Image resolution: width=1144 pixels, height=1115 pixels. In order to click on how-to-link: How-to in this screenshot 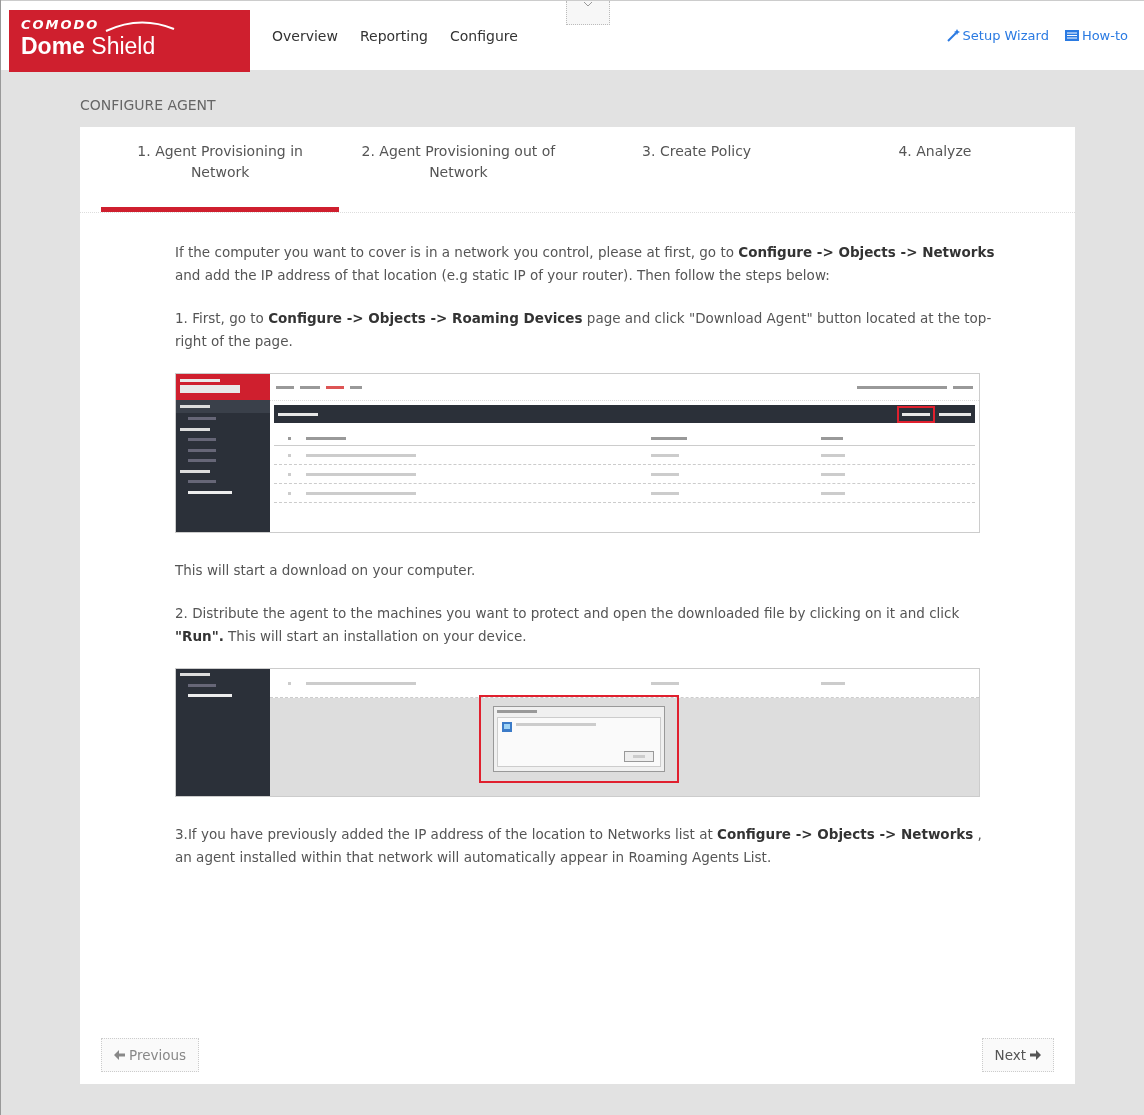, I will do `click(1096, 35)`.